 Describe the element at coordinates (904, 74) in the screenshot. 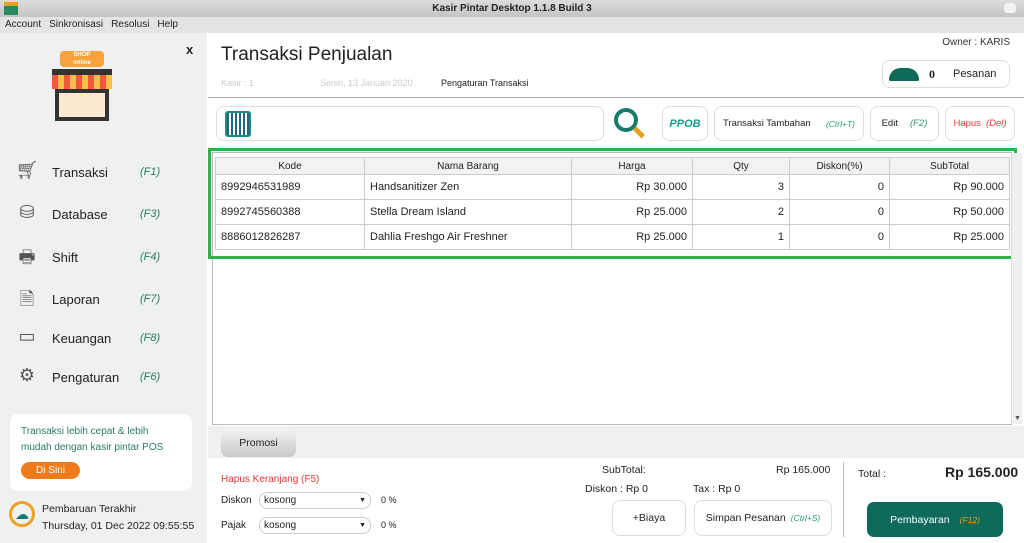

I see `service-bell-icon` at that location.